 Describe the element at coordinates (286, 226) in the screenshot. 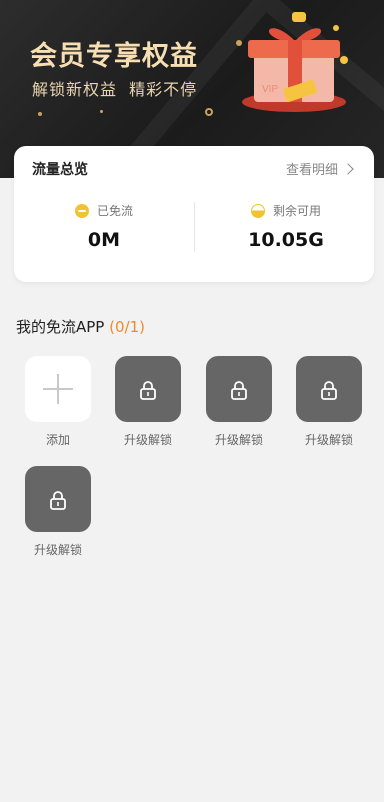

I see `remaining-traffic-stat: 剩余可用 10.05G` at that location.